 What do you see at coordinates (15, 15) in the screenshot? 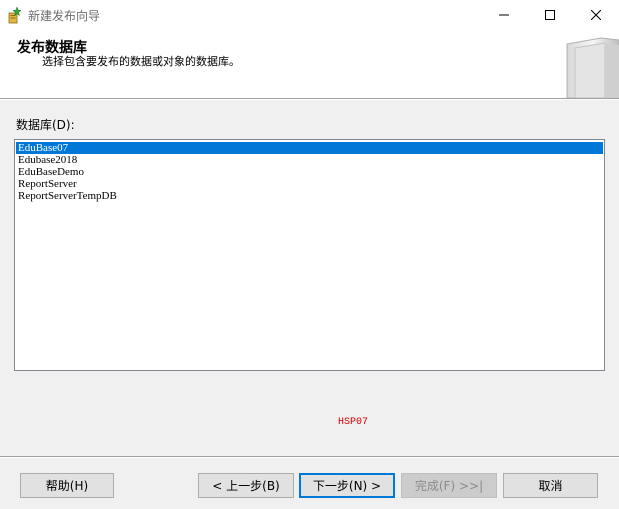
I see `wizard-app-icon` at bounding box center [15, 15].